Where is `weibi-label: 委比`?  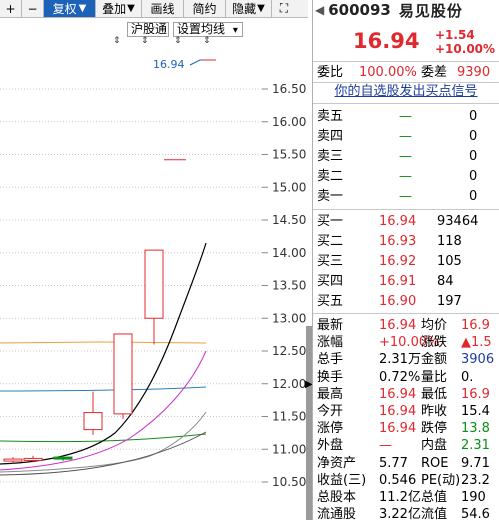 weibi-label: 委比 is located at coordinates (330, 72).